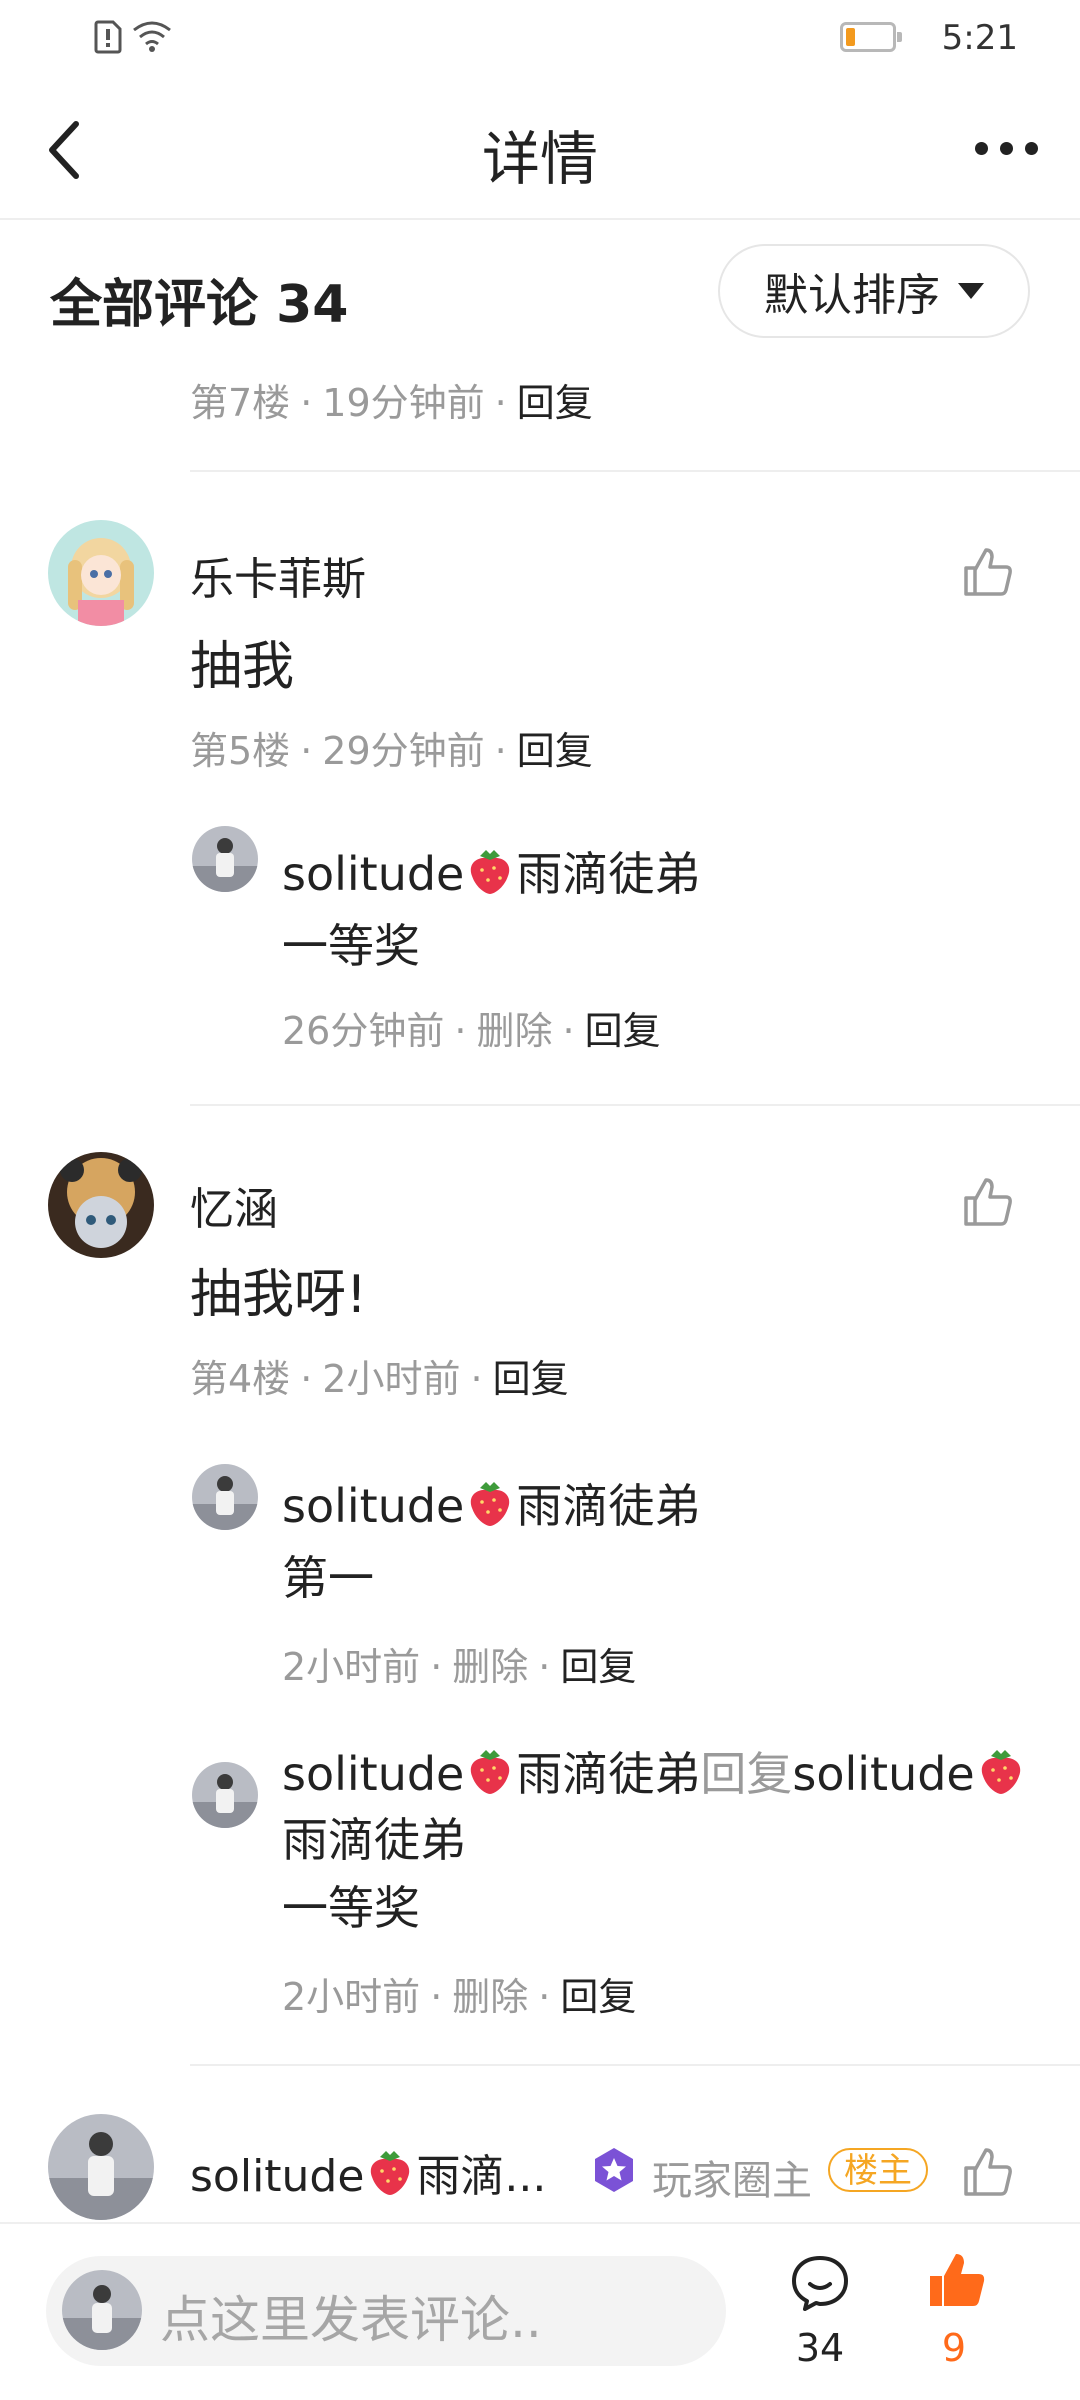 This screenshot has height=2400, width=1080. What do you see at coordinates (278, 1295) in the screenshot?
I see `comment-text: 抽我呀!` at bounding box center [278, 1295].